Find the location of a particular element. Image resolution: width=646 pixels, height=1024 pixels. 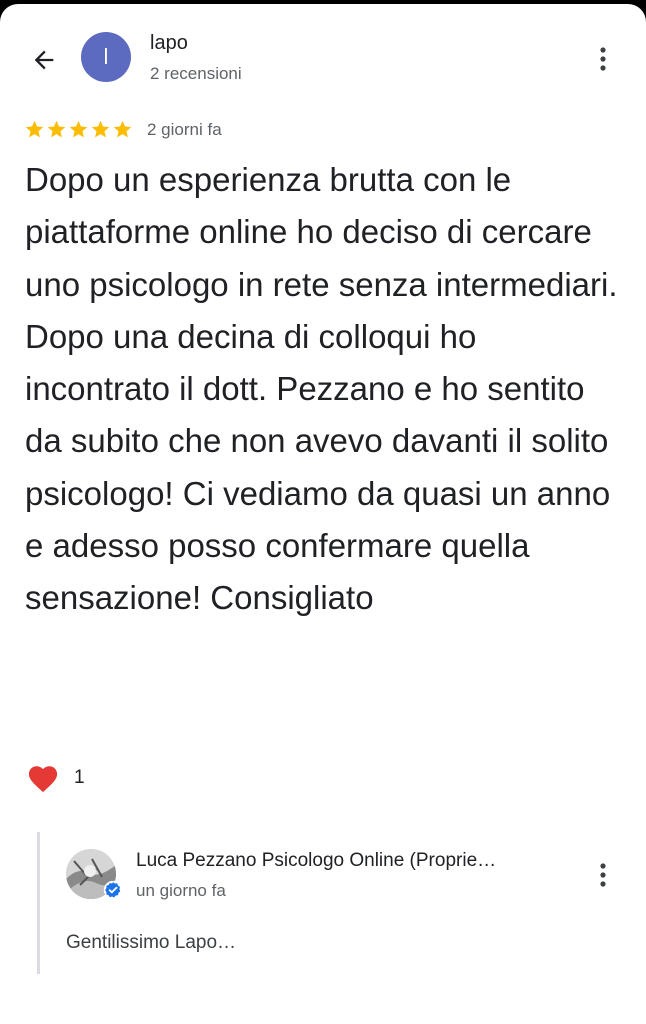

arrow-back-icon is located at coordinates (44, 60).